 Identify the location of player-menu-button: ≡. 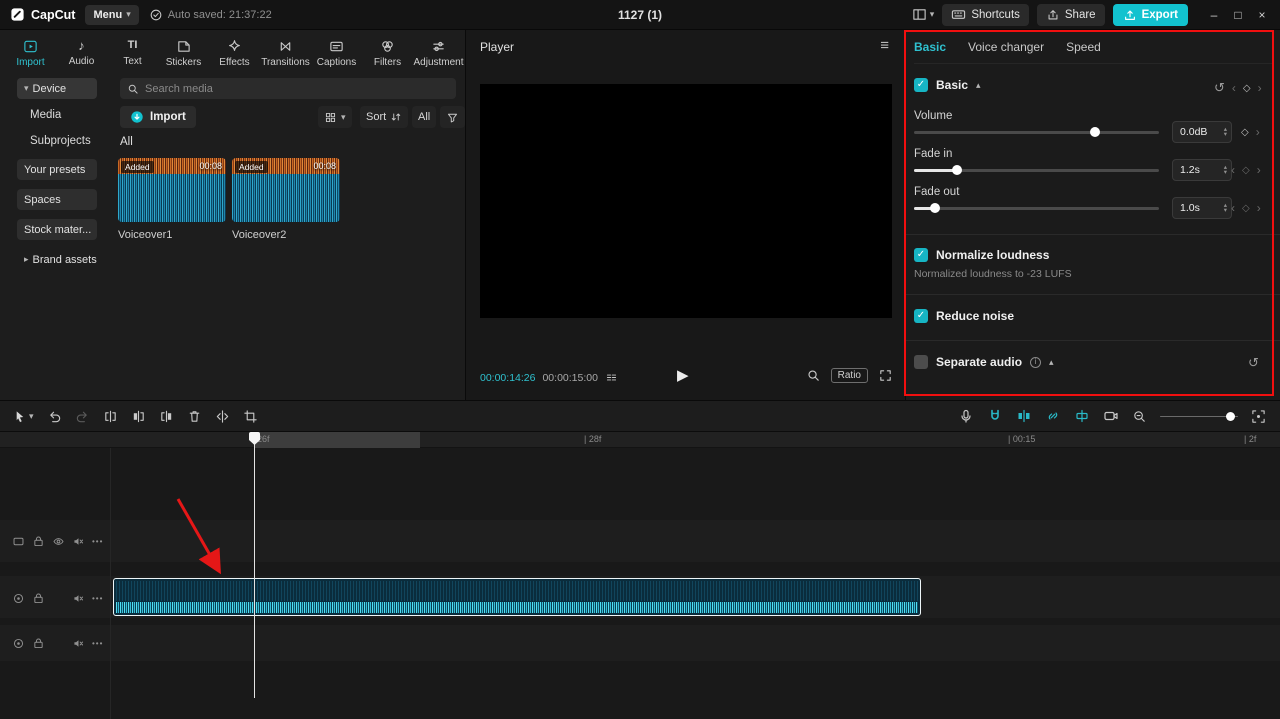
(884, 45).